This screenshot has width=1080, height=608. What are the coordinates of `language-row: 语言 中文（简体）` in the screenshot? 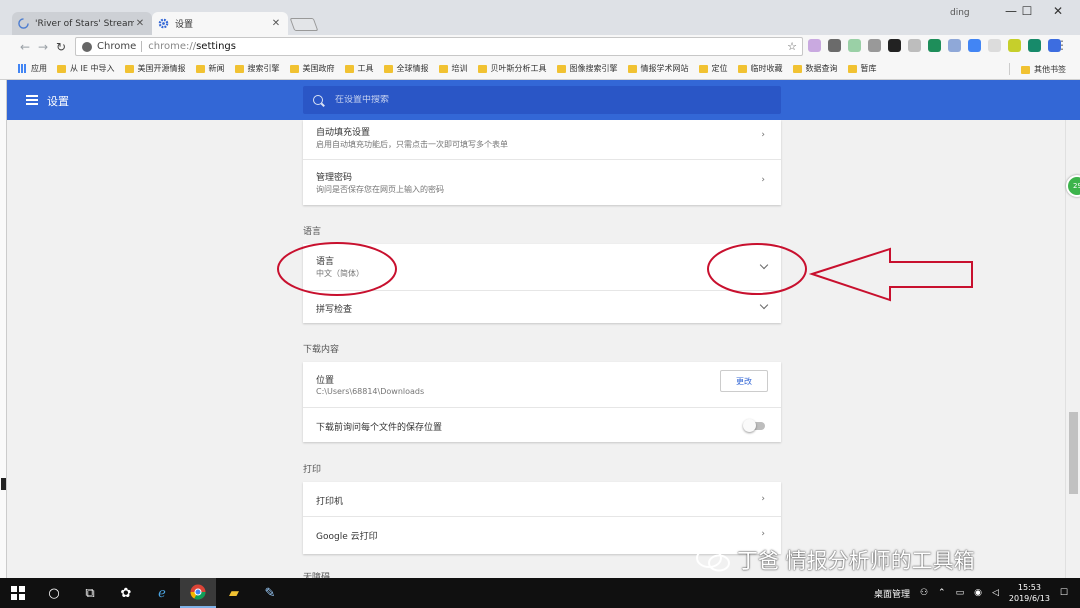 It's located at (542, 267).